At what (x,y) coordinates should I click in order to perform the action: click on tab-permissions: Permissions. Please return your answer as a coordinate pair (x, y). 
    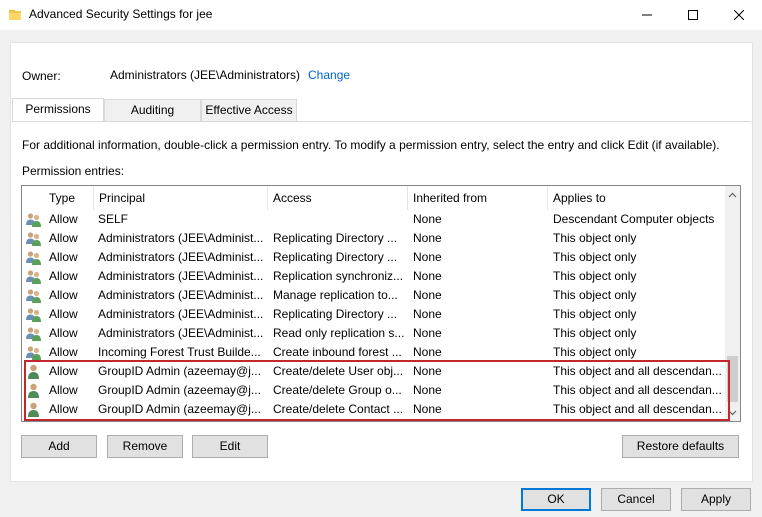
    Looking at the image, I should click on (58, 109).